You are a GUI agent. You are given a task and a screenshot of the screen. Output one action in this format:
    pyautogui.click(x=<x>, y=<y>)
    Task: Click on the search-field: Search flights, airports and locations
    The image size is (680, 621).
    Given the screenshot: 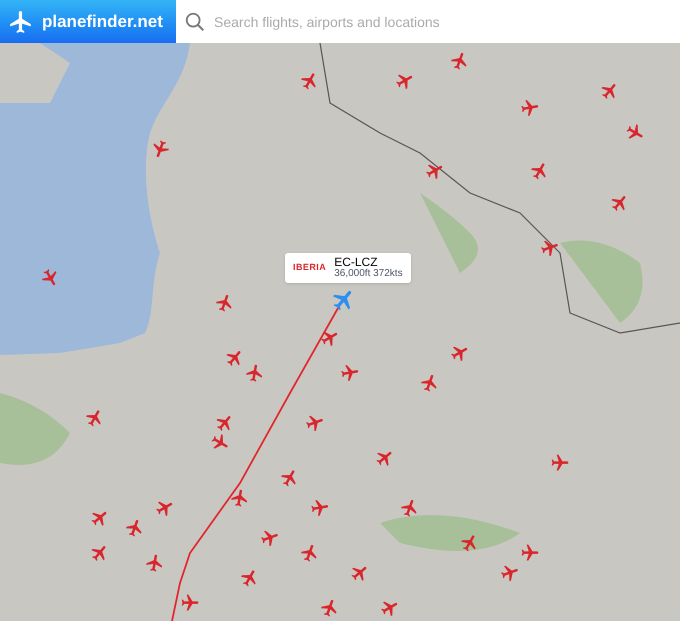 What is the action you would take?
    pyautogui.click(x=447, y=21)
    